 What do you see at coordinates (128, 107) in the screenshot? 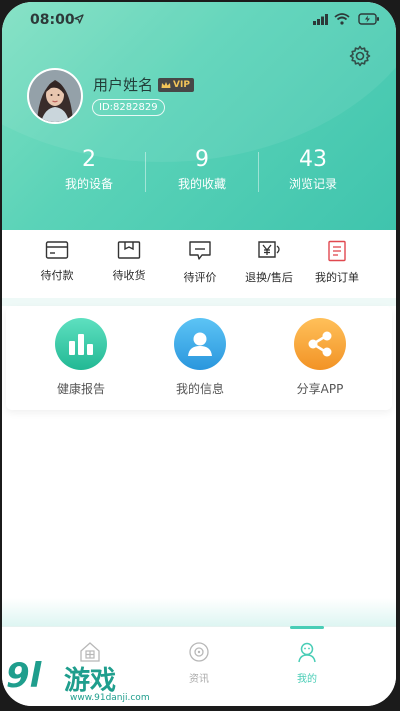
I see `user-id-pill: ID:8282829` at bounding box center [128, 107].